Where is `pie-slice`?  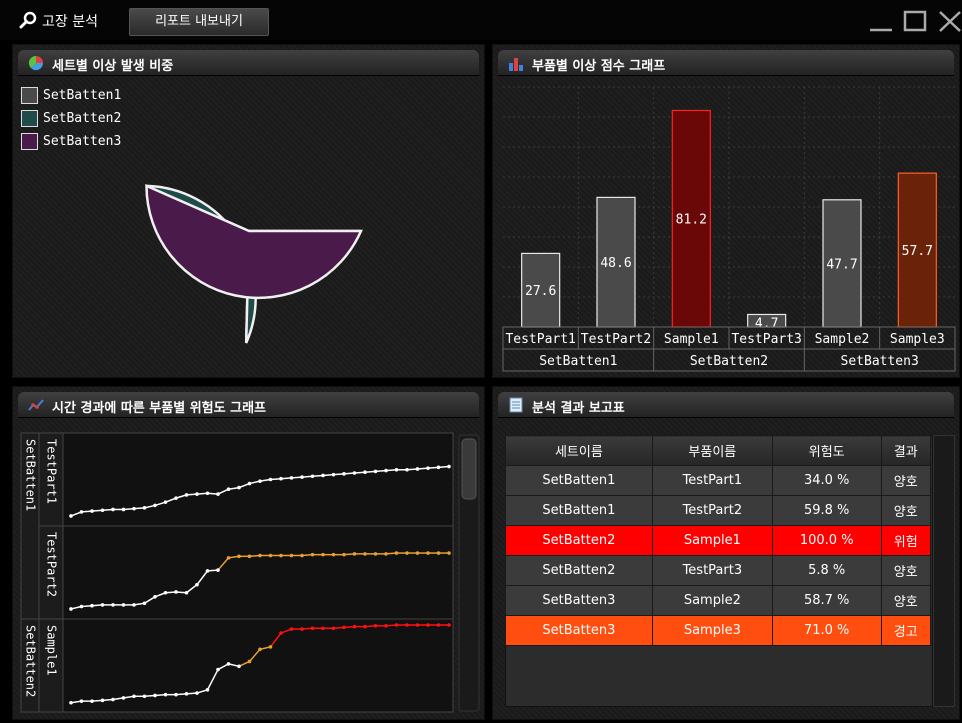
pie-slice is located at coordinates (254, 241).